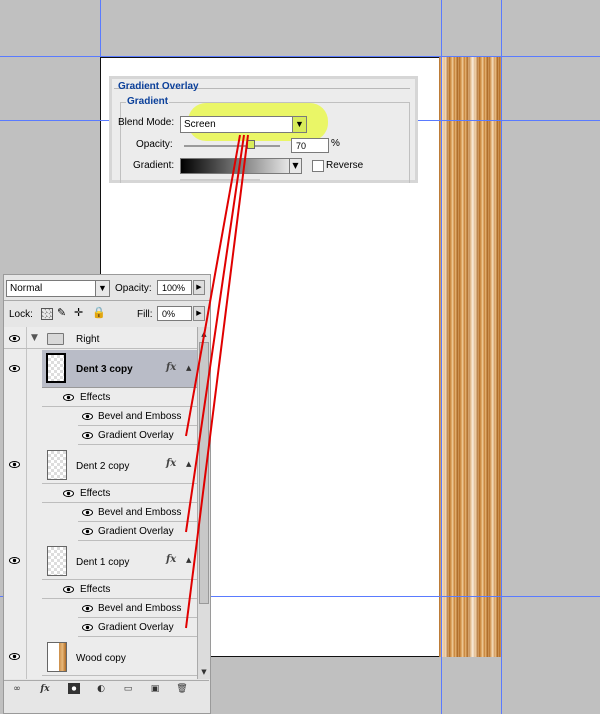 This screenshot has height=714, width=600. I want to click on annotation-lines, so click(217, 381).